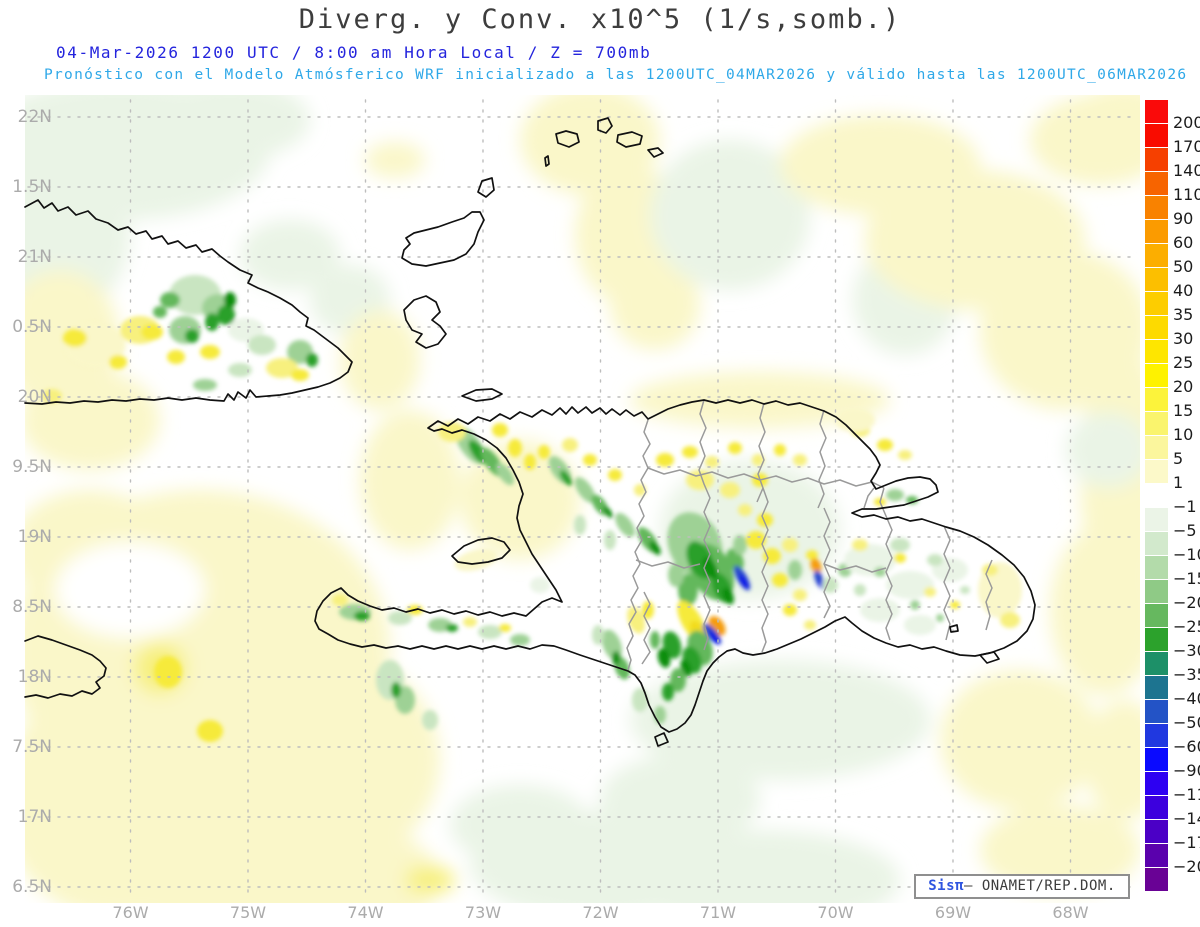 The width and height of the screenshot is (1200, 927). What do you see at coordinates (1186, 626) in the screenshot?
I see `colorbar-tick-label: −25` at bounding box center [1186, 626].